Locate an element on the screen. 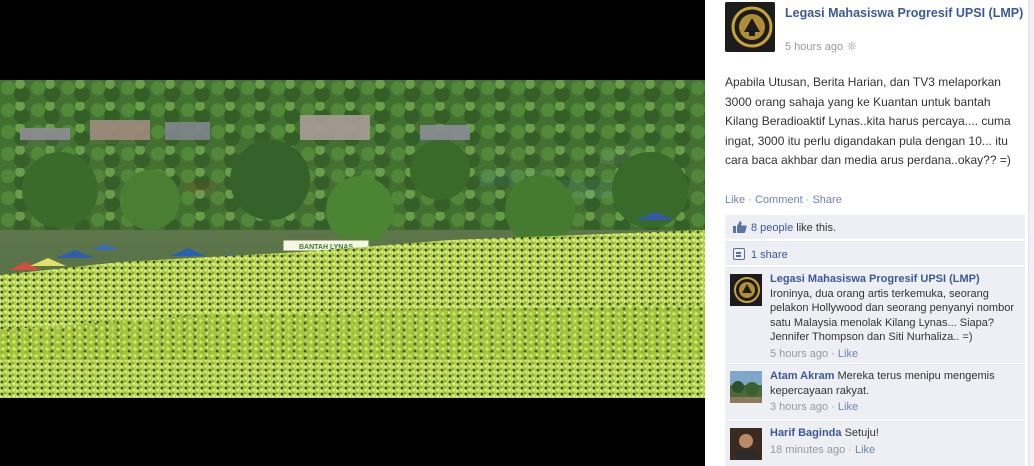 This screenshot has width=1034, height=466. panel-scrollbar is located at coordinates (1031, 233).